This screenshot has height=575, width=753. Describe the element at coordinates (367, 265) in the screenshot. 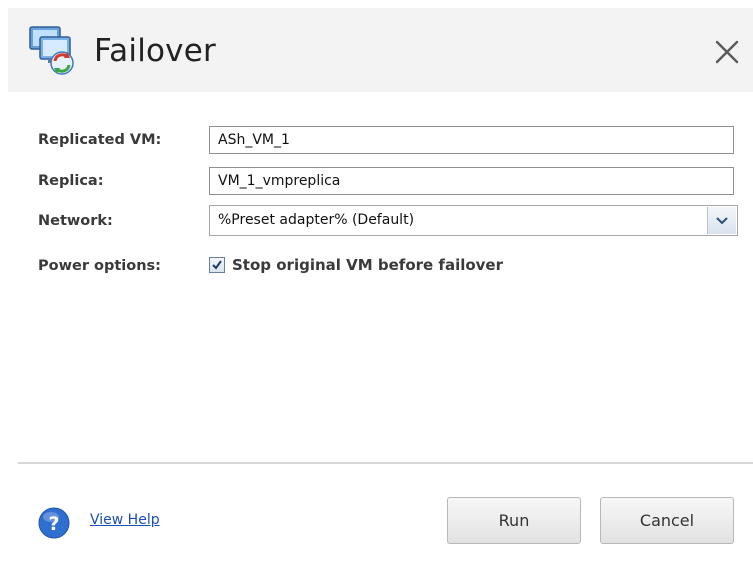

I see `stop-vm-checkbox-label: Stop original VM before failover` at that location.